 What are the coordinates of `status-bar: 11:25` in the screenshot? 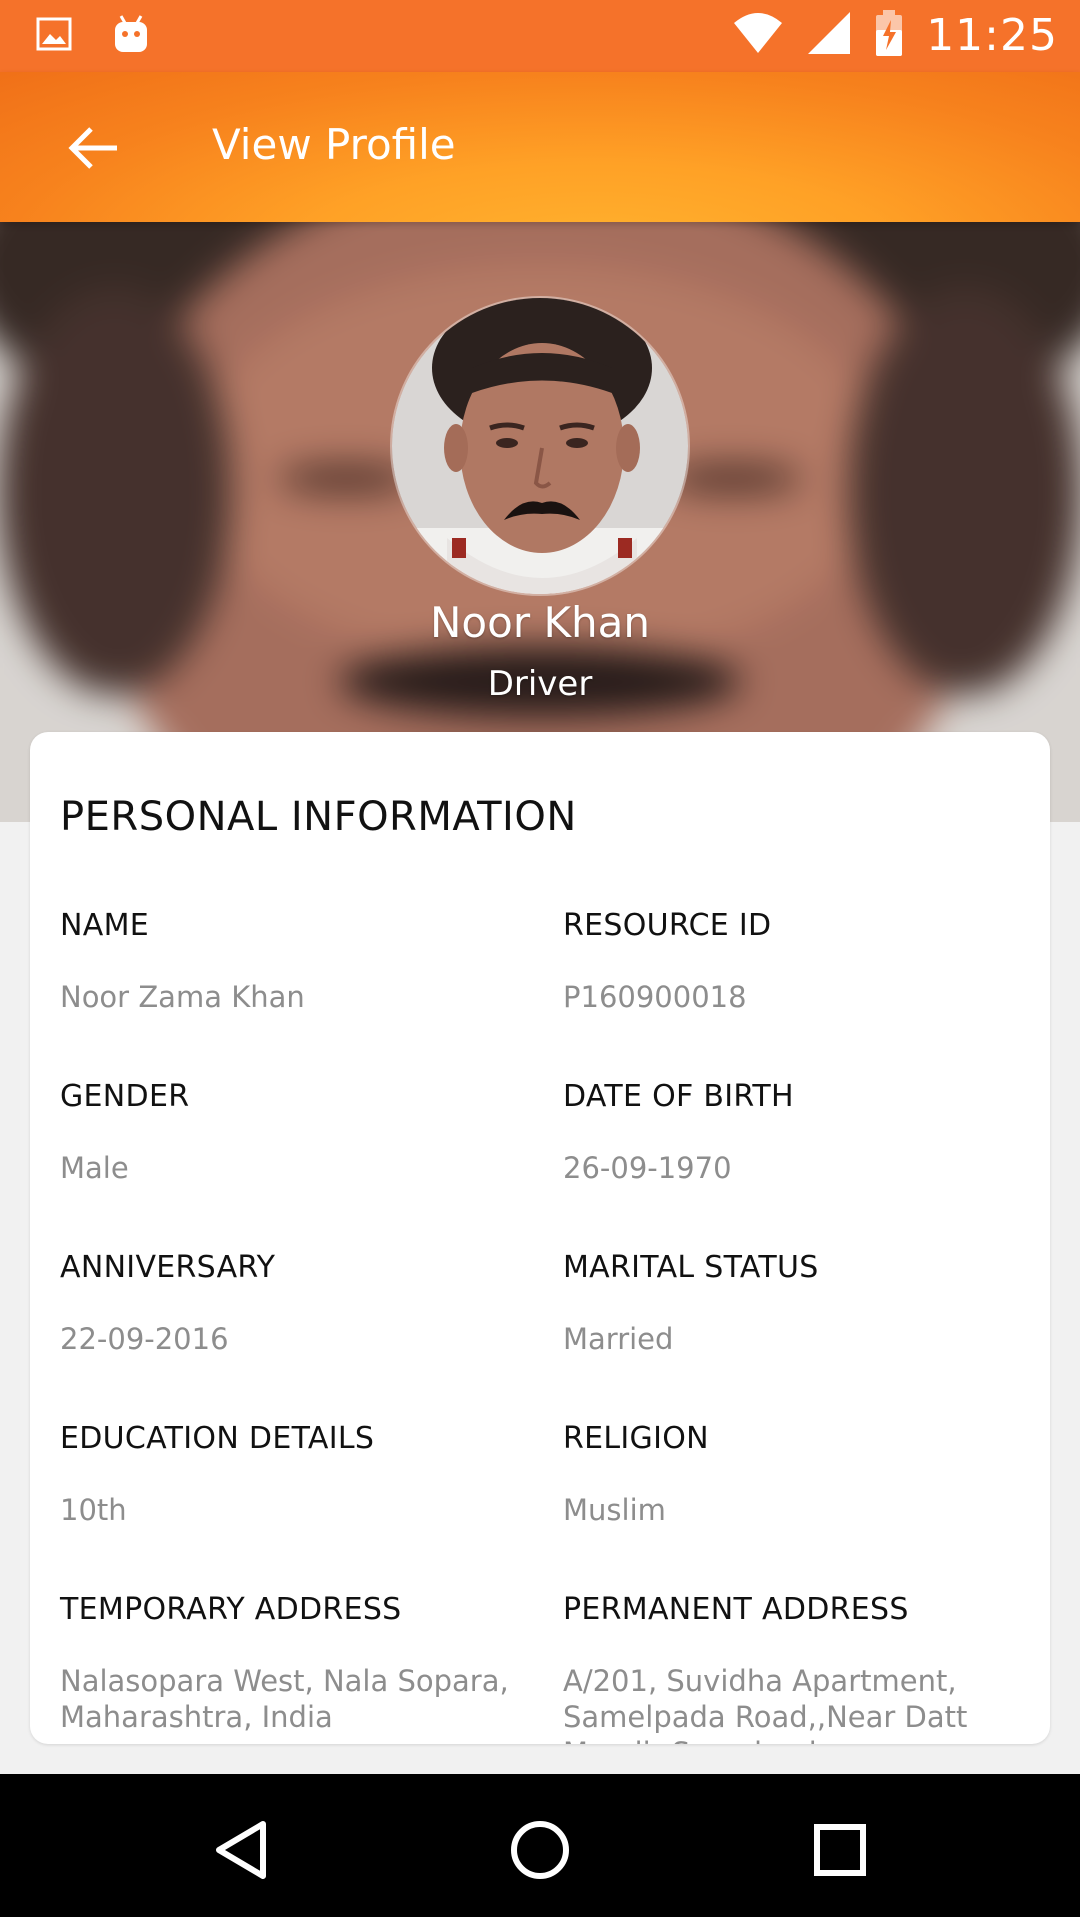 It's located at (540, 36).